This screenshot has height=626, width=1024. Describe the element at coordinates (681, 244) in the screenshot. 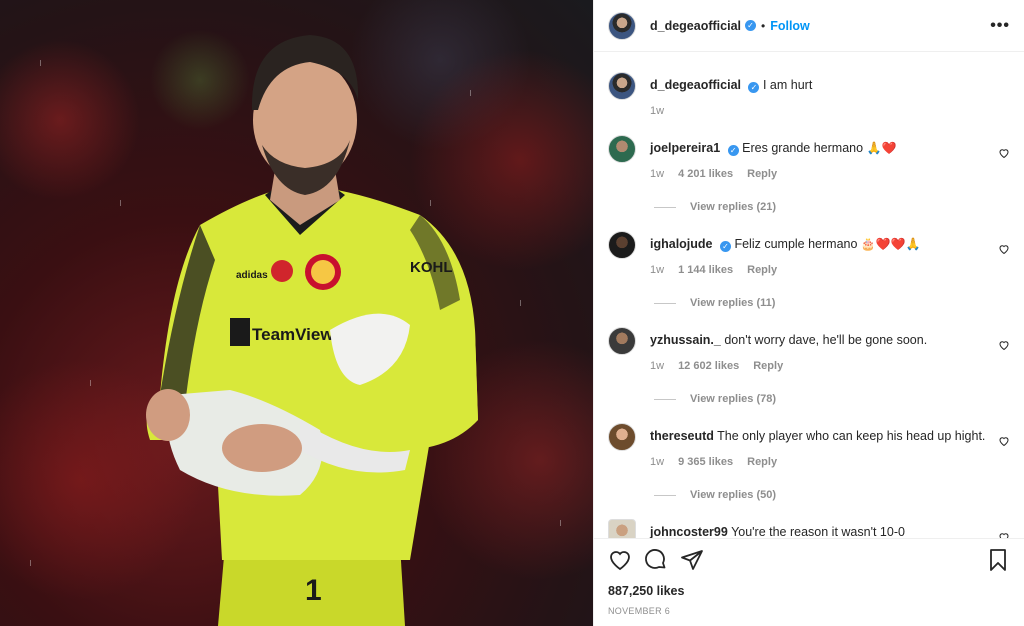

I see `comment-username: ighalojude` at that location.